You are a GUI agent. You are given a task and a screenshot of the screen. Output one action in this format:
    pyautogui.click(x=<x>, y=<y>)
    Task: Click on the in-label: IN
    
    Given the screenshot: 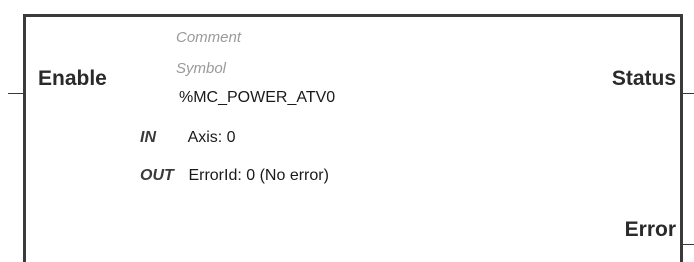 What is the action you would take?
    pyautogui.click(x=148, y=137)
    